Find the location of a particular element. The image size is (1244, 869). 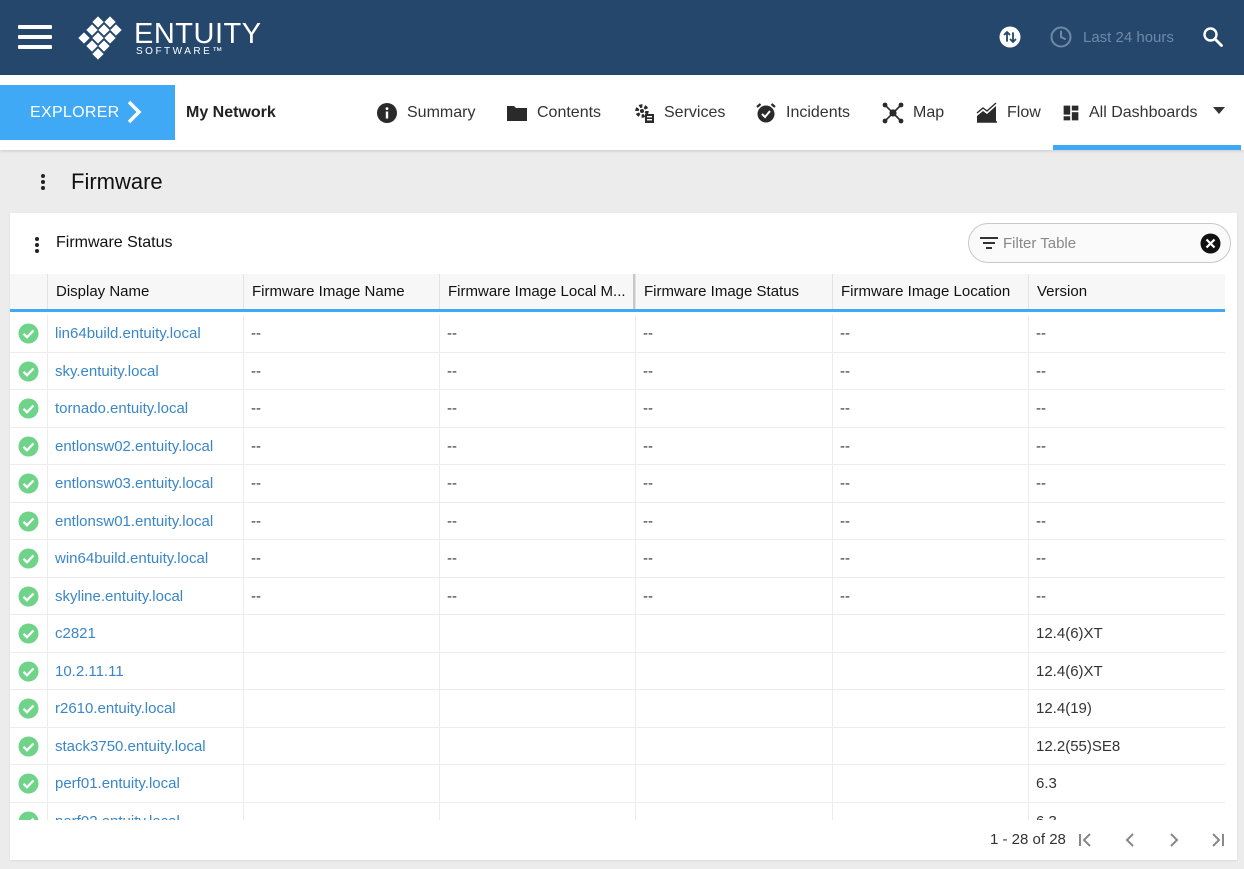

device-link: win64build.entuity.local is located at coordinates (131, 558).